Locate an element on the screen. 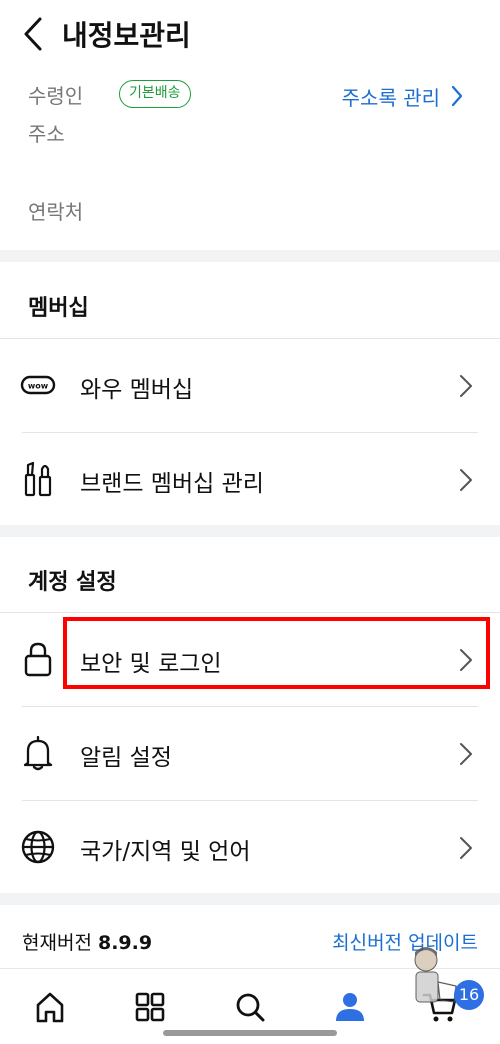 This screenshot has height=1044, width=500. header: 내정보관리 is located at coordinates (250, 35).